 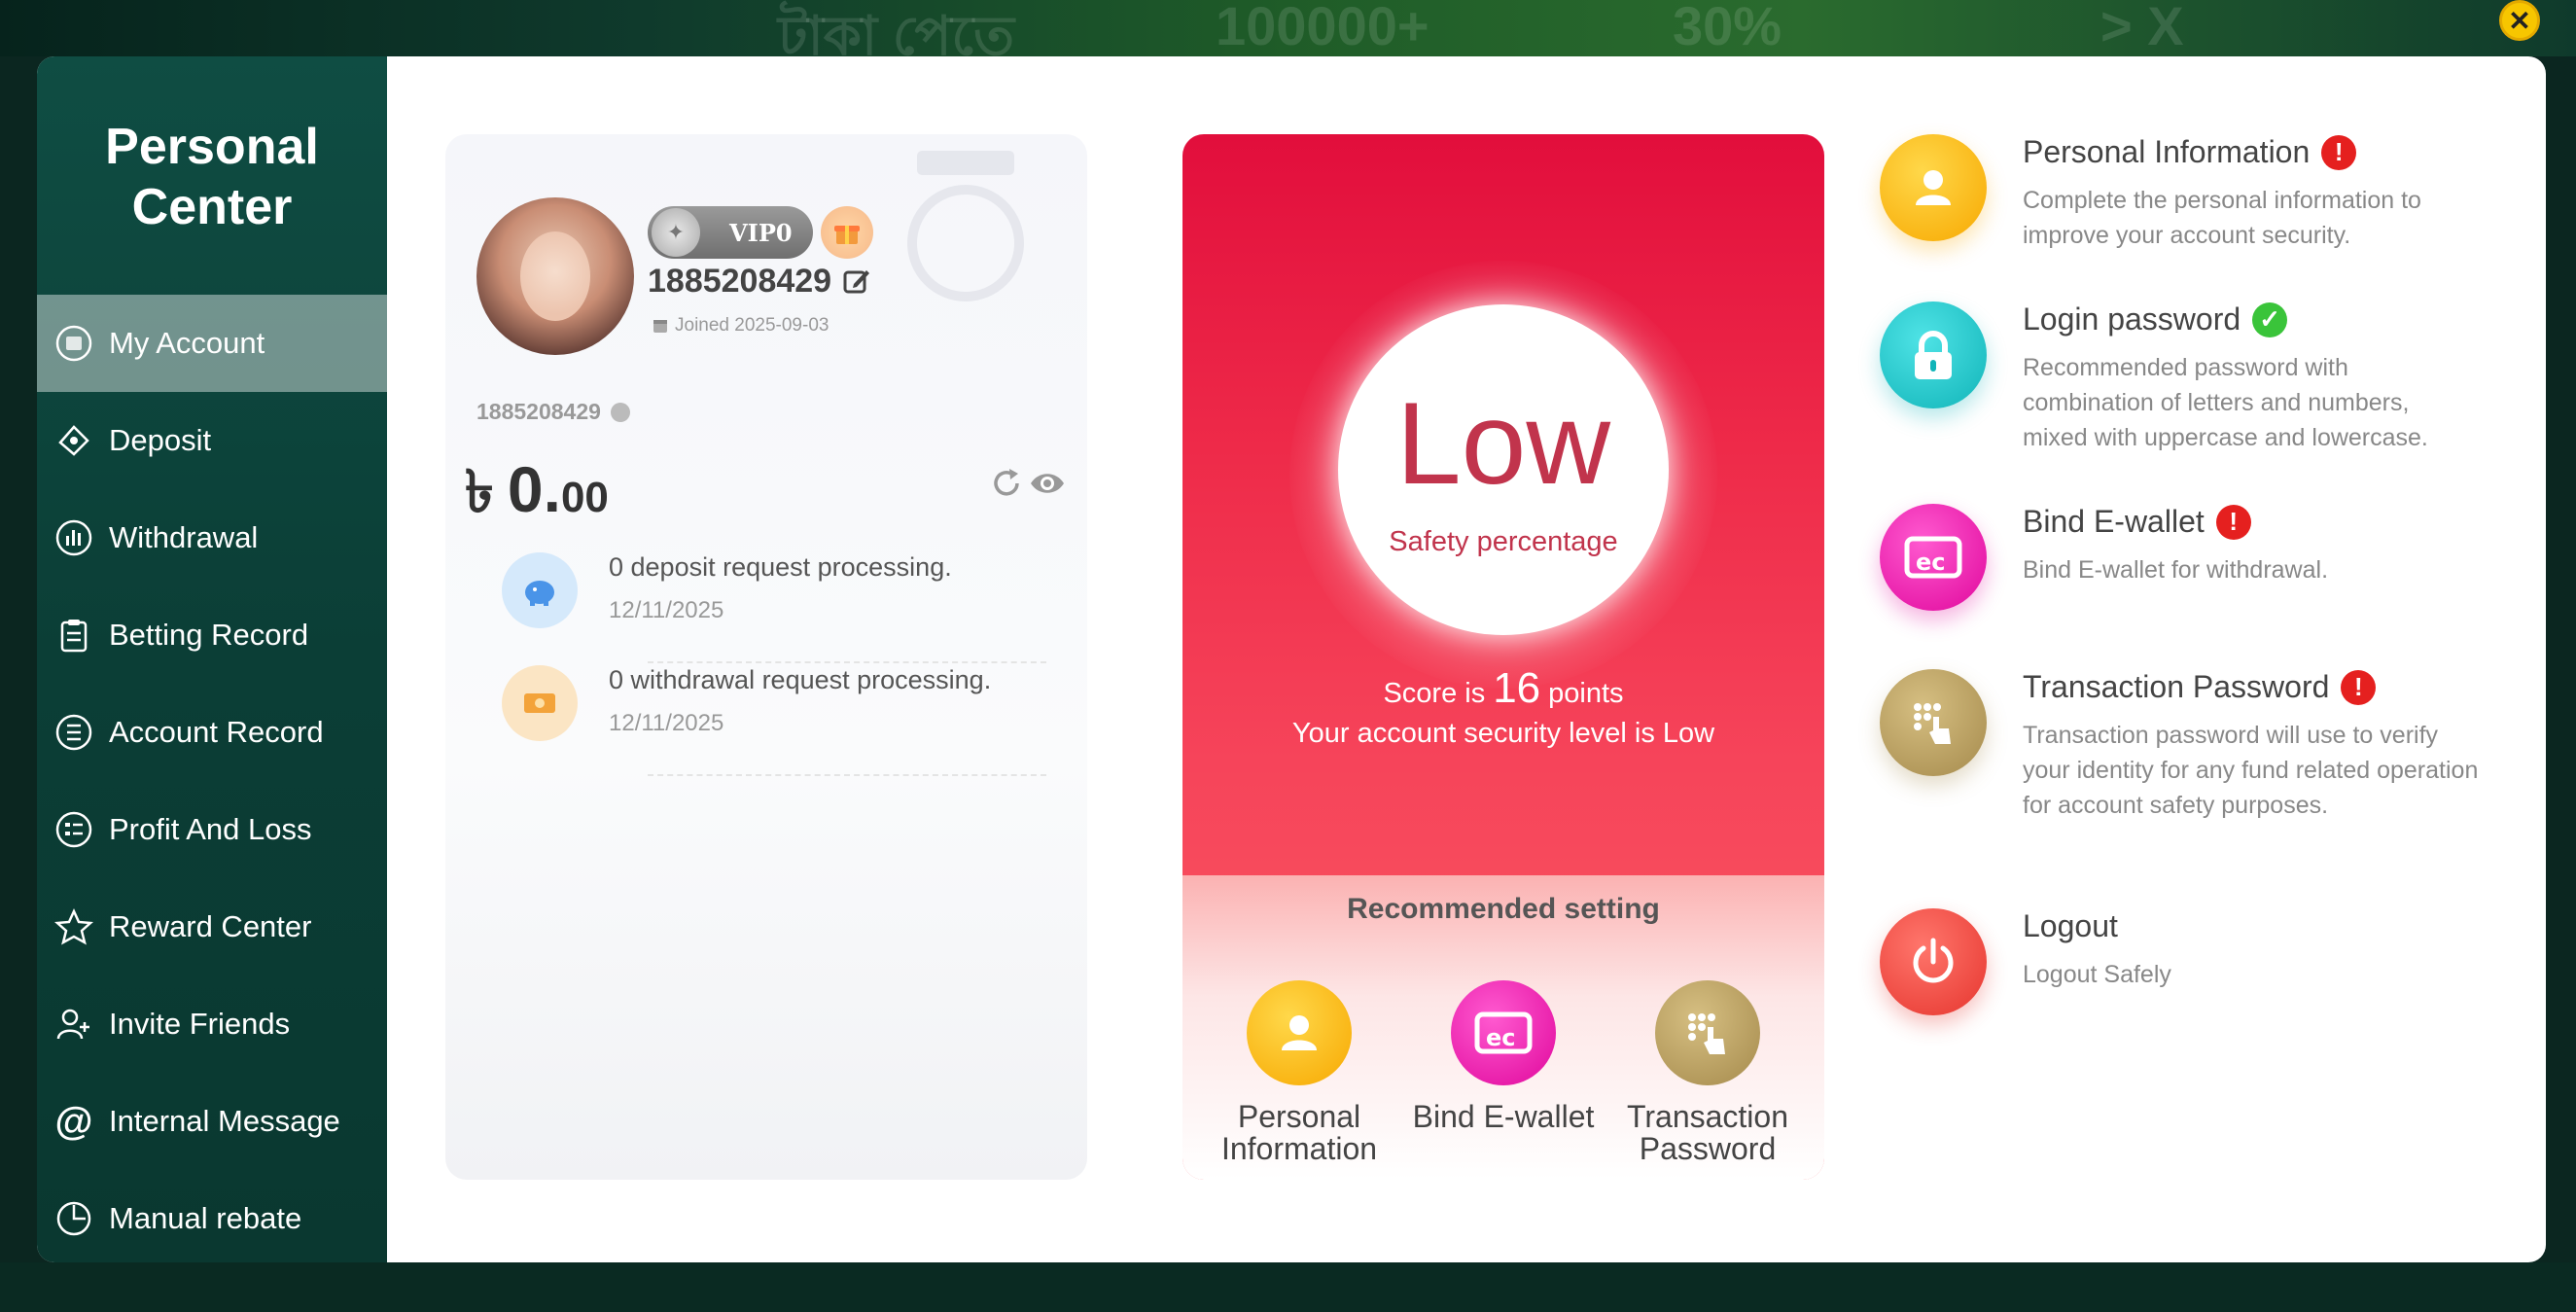 I want to click on setting-title-text: Logout, so click(x=2070, y=926).